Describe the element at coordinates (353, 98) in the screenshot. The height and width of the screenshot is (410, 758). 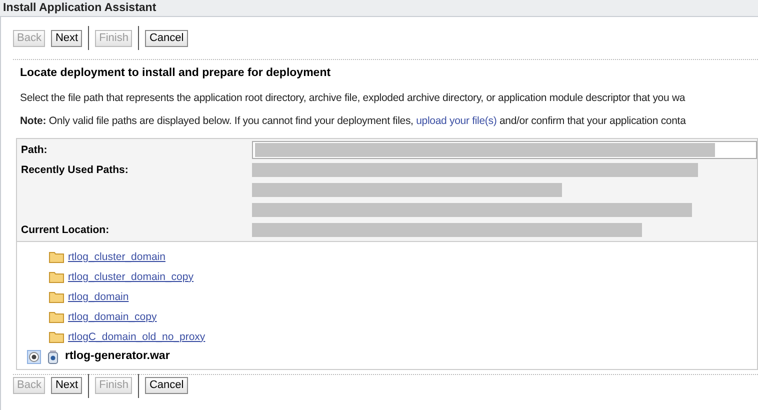
I see `description-text: Select the file path that represents the application root directory, archive file, exploded archive directory, or application module descriptor that you wa` at that location.